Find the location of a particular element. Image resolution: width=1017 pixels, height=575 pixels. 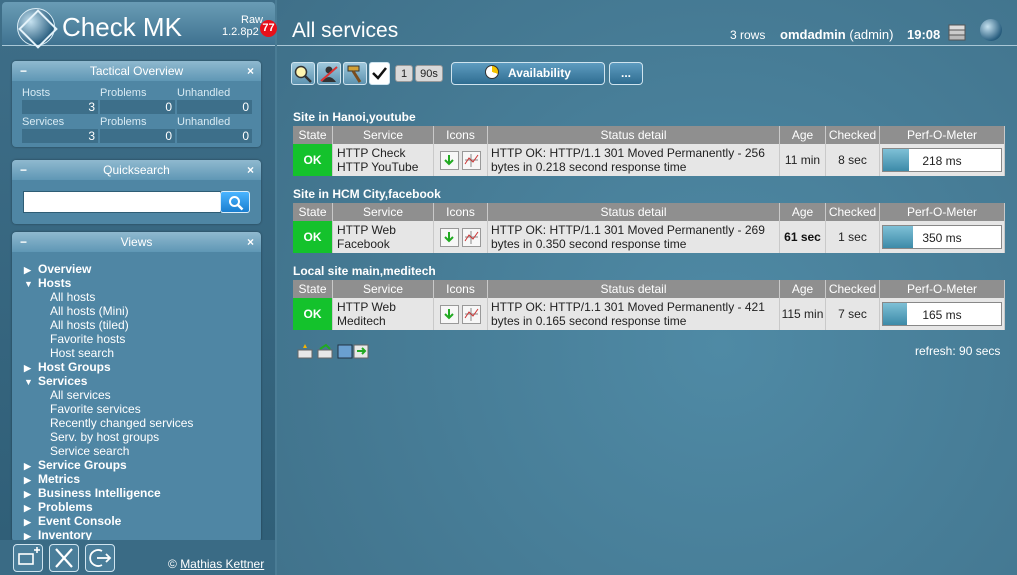

perf-o-meter: 350 ms is located at coordinates (942, 237).